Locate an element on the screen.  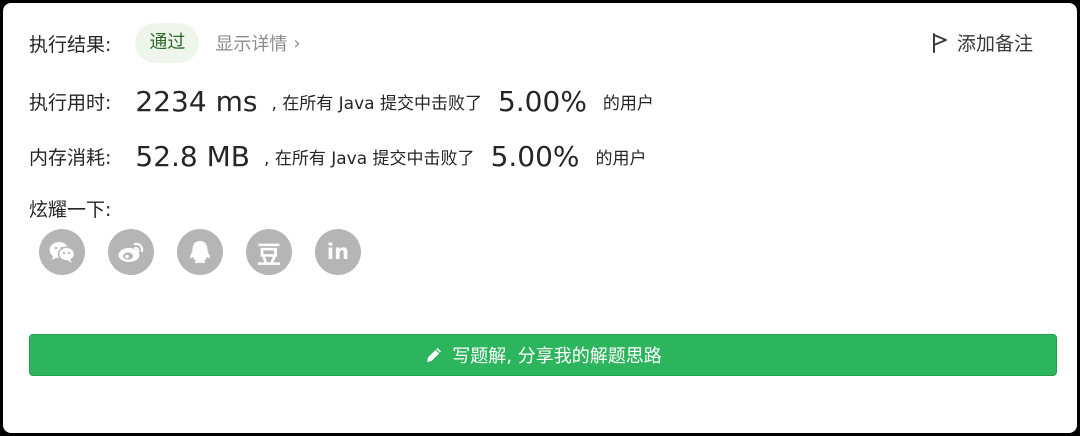
share-row: 炫耀一下: is located at coordinates (70, 208).